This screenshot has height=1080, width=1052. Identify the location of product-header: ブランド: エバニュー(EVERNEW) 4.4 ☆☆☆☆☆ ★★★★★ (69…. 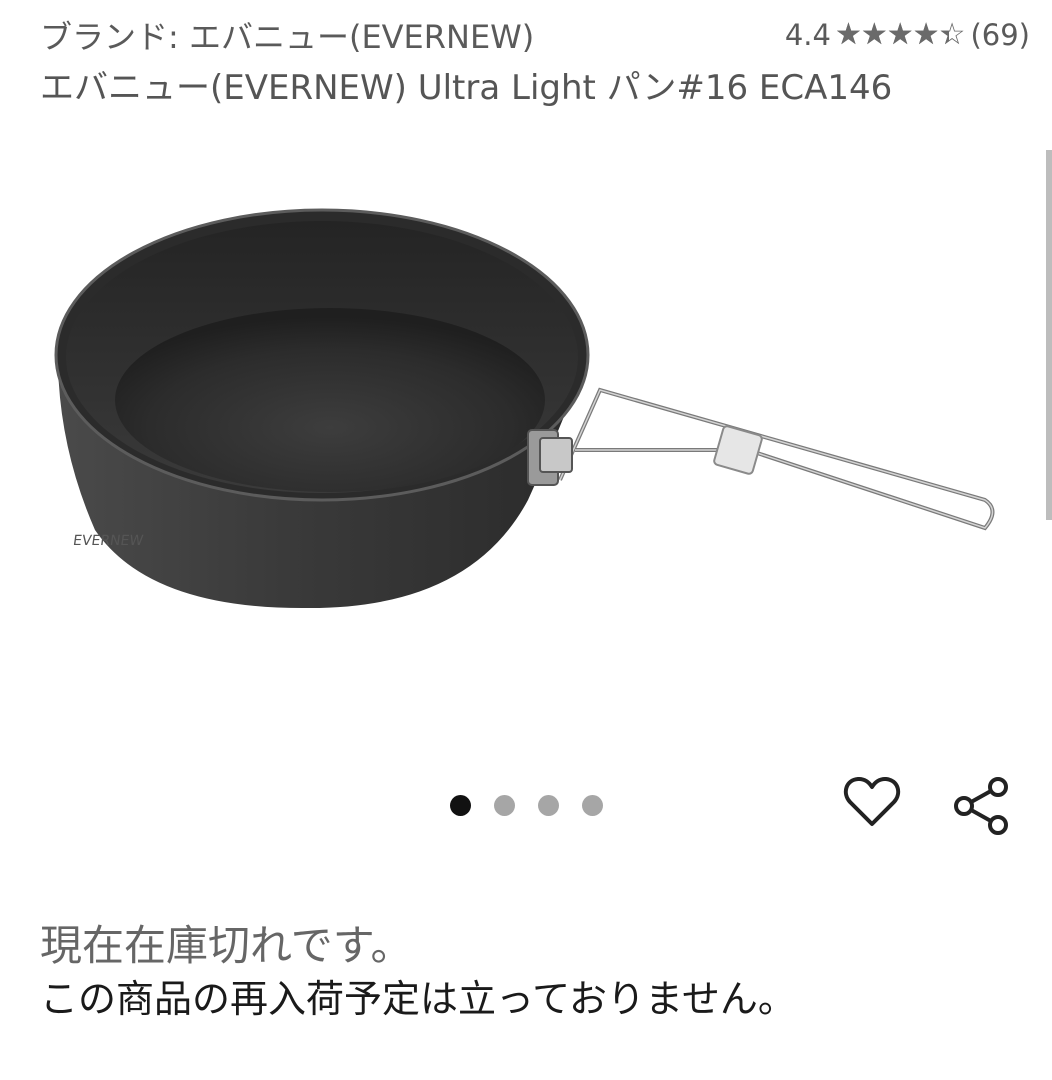
(535, 60).